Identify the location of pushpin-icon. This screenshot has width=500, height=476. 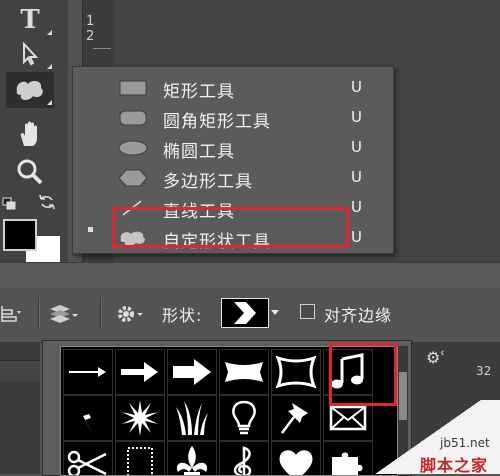
(294, 418).